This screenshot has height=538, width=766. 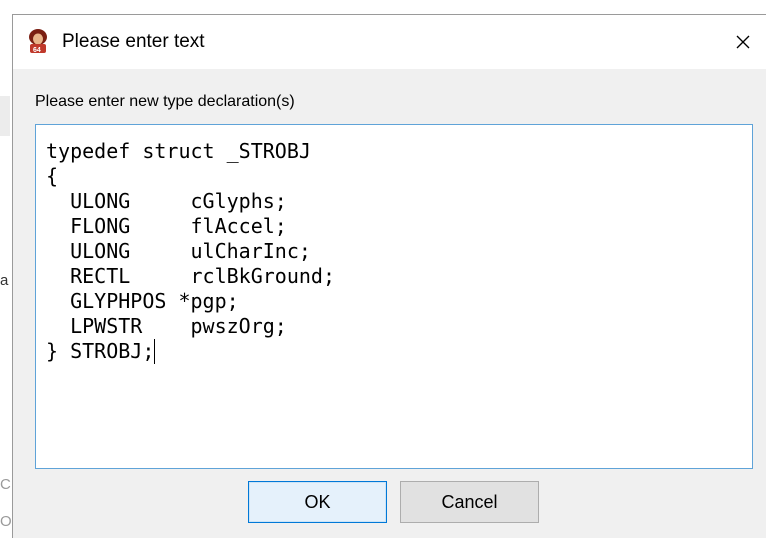 I want to click on ok-button: OK, so click(x=317, y=502).